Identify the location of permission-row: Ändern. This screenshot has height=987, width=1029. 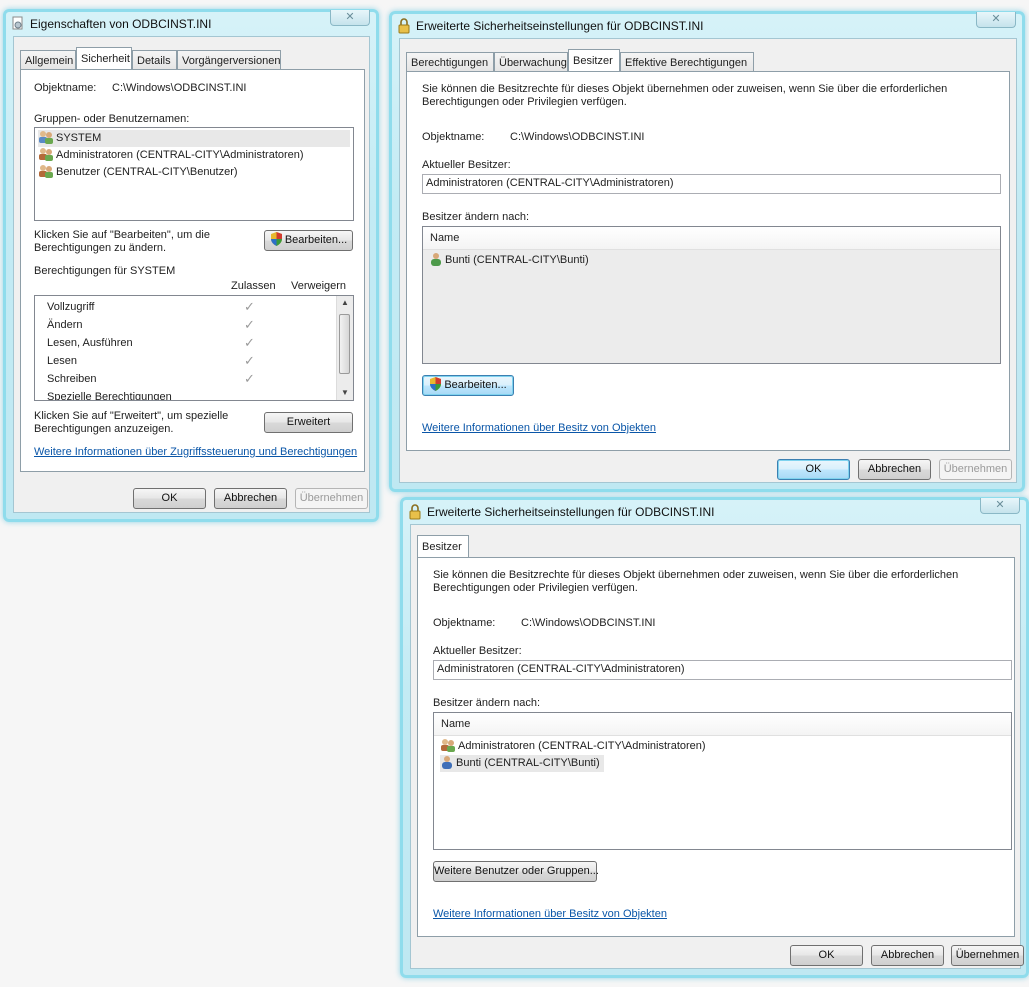
(65, 325).